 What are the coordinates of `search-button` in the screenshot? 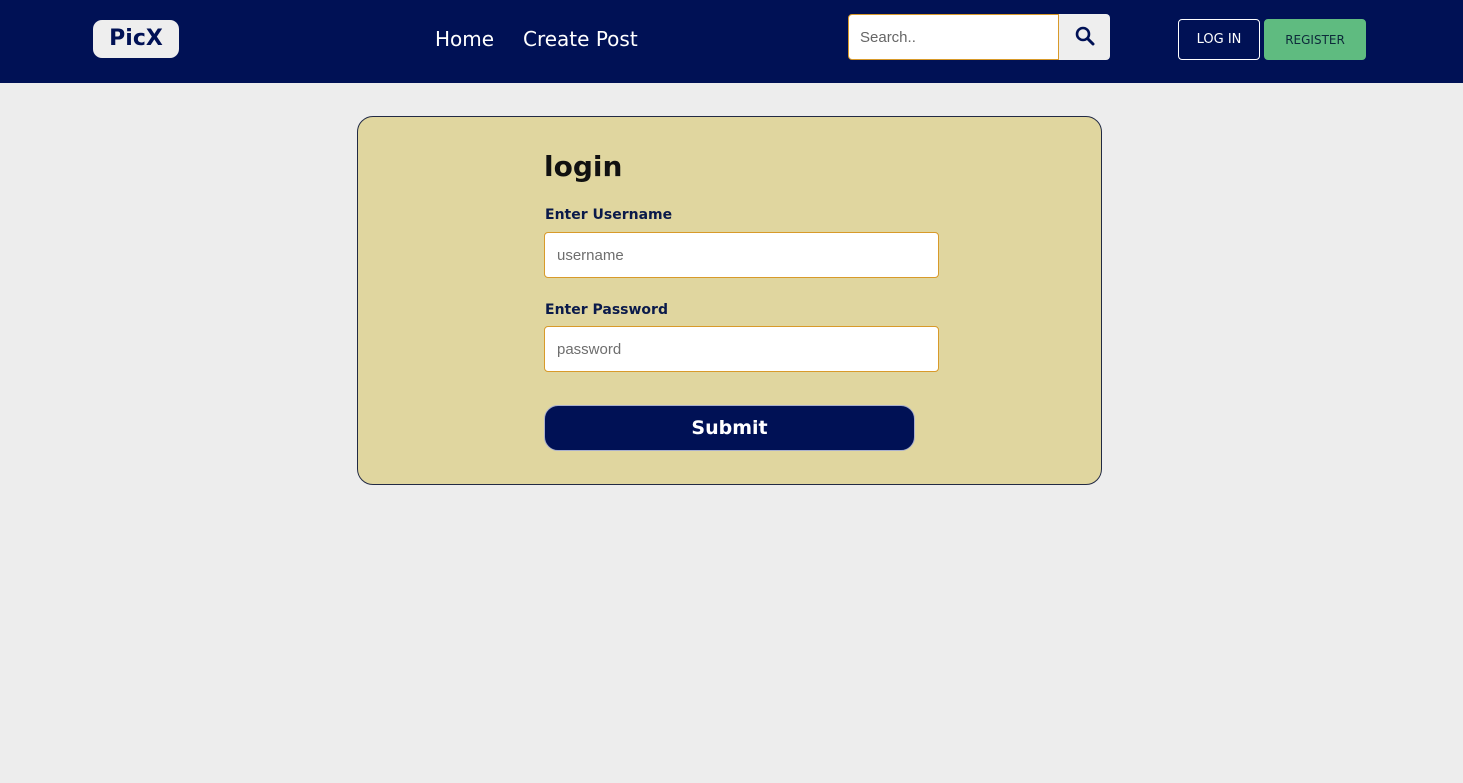 It's located at (1084, 37).